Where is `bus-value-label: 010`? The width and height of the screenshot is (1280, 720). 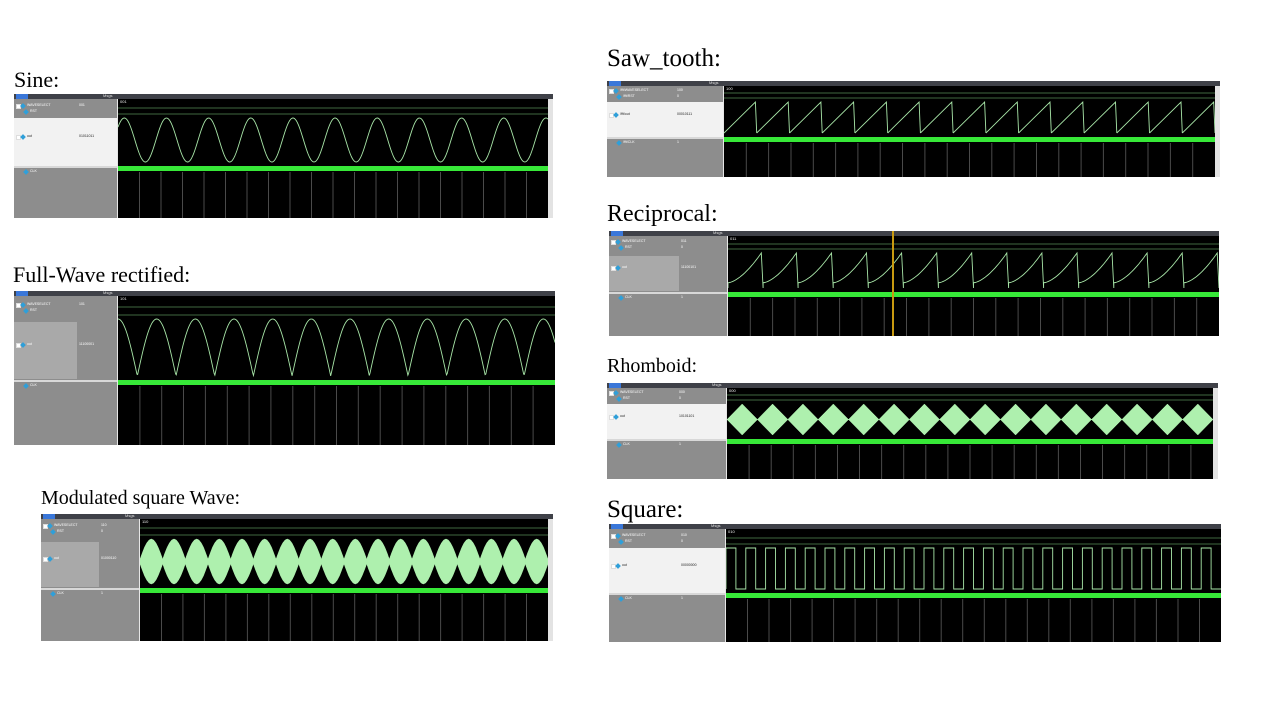 bus-value-label: 010 is located at coordinates (731, 531).